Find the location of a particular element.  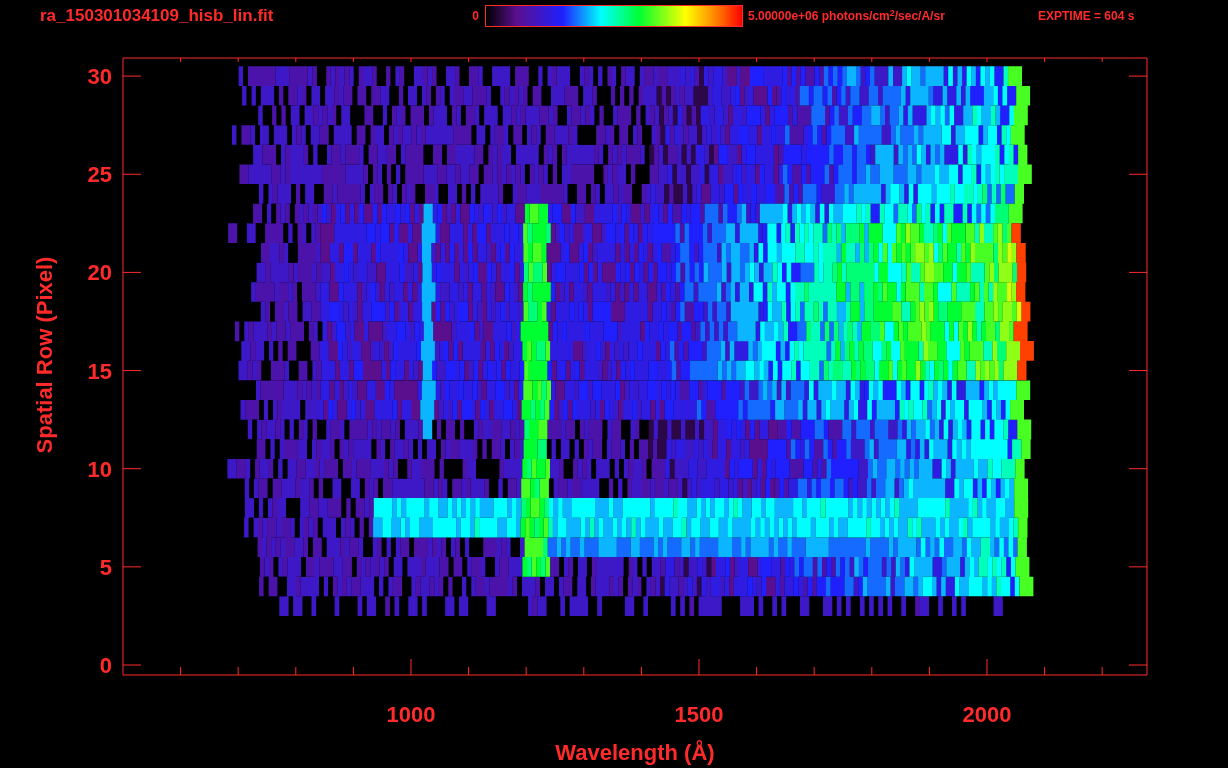

y-tick-label: 20 is located at coordinates (99, 273).